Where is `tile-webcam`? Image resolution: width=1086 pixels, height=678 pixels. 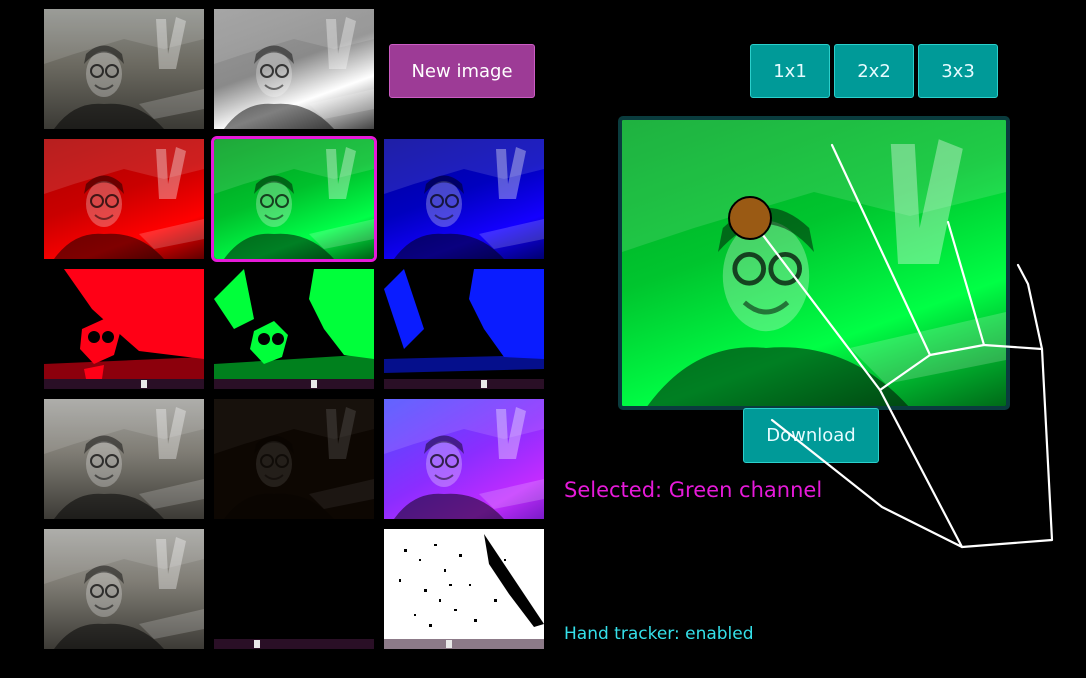
tile-webcam is located at coordinates (124, 459).